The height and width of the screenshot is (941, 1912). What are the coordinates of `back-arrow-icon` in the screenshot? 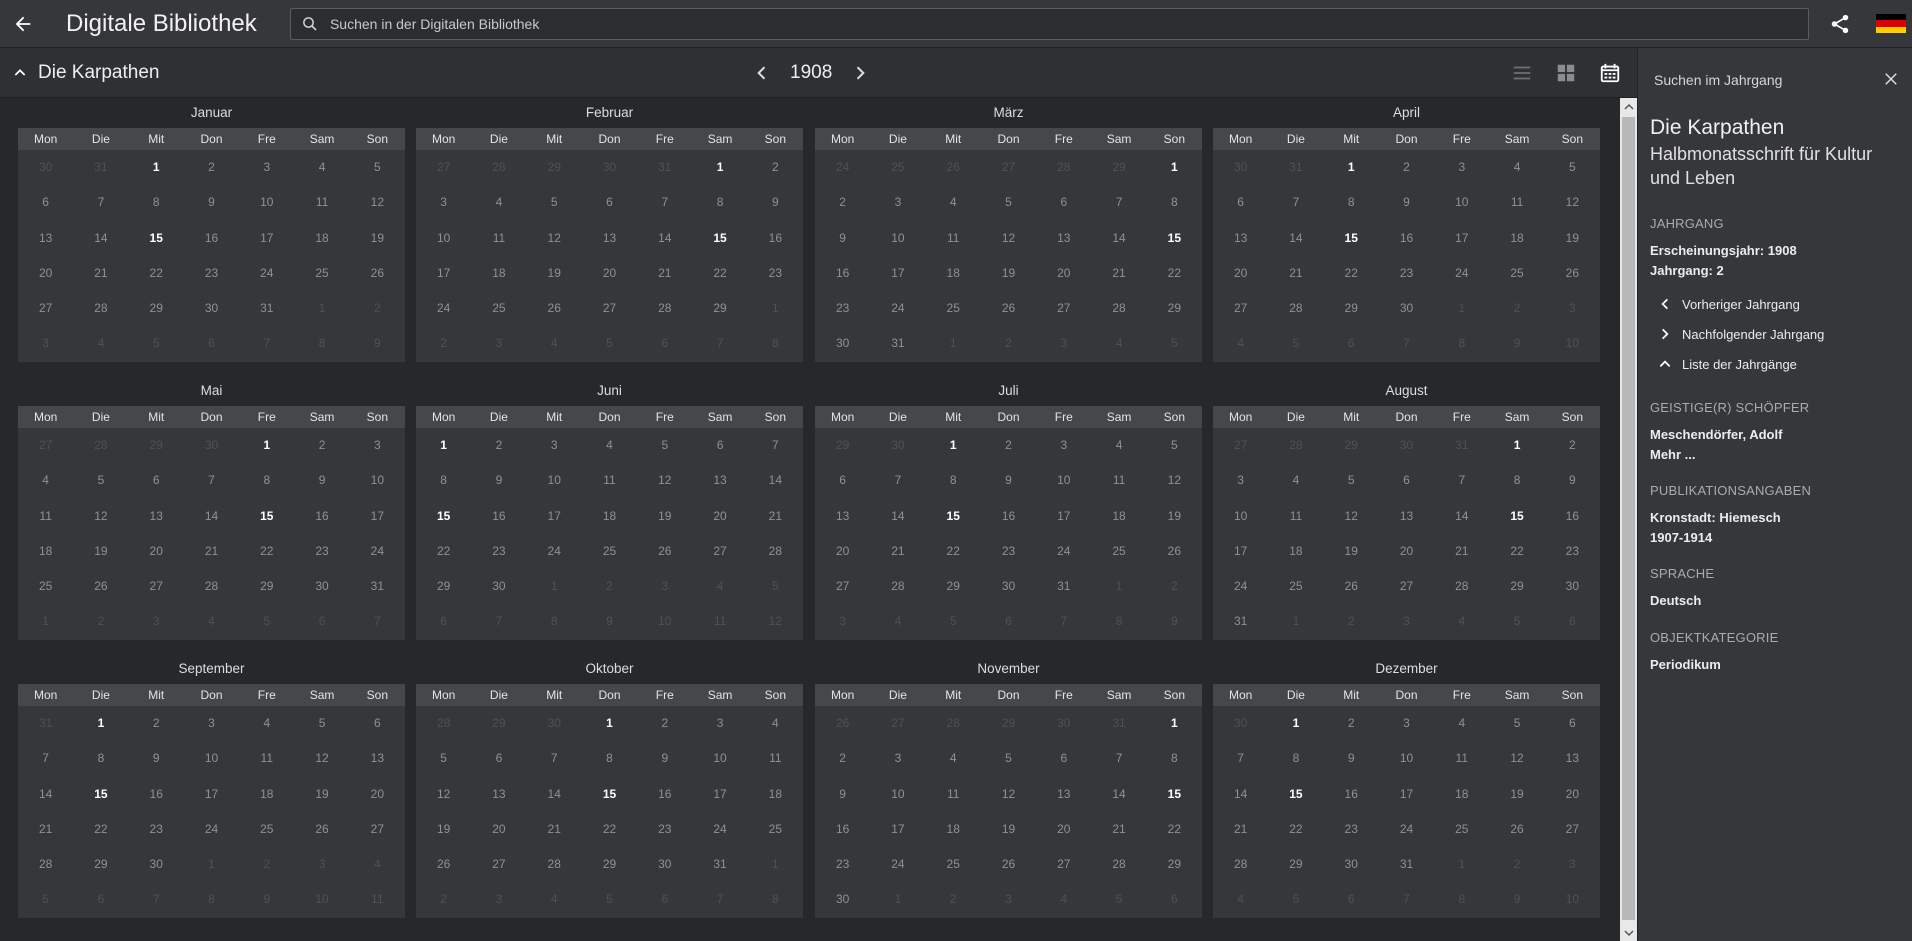 It's located at (23, 24).